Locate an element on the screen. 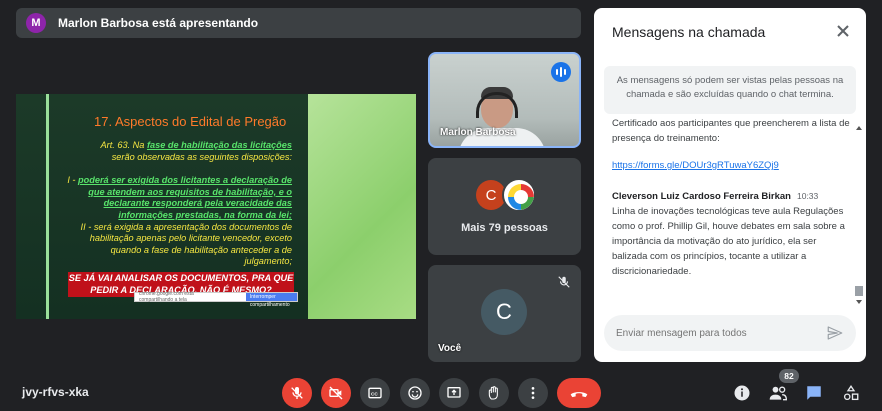 This screenshot has width=882, height=411. chat-scrollbar is located at coordinates (859, 215).